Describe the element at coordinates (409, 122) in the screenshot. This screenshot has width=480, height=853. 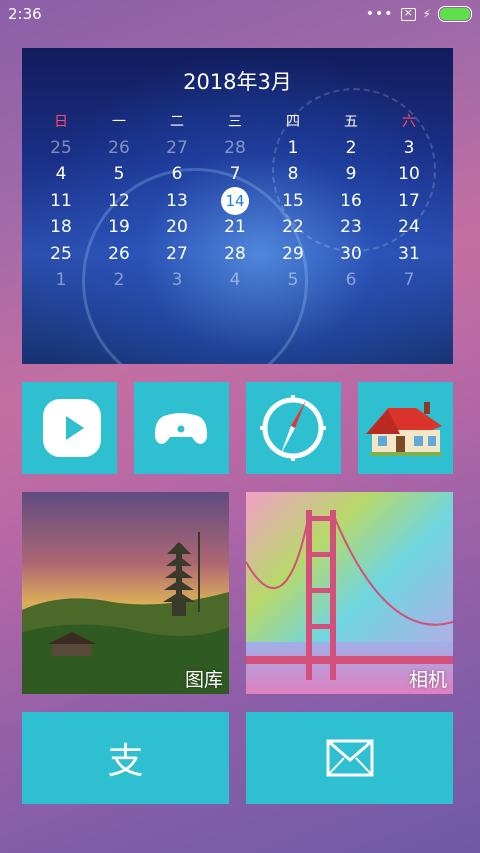
I see `weekday-label: 六` at that location.